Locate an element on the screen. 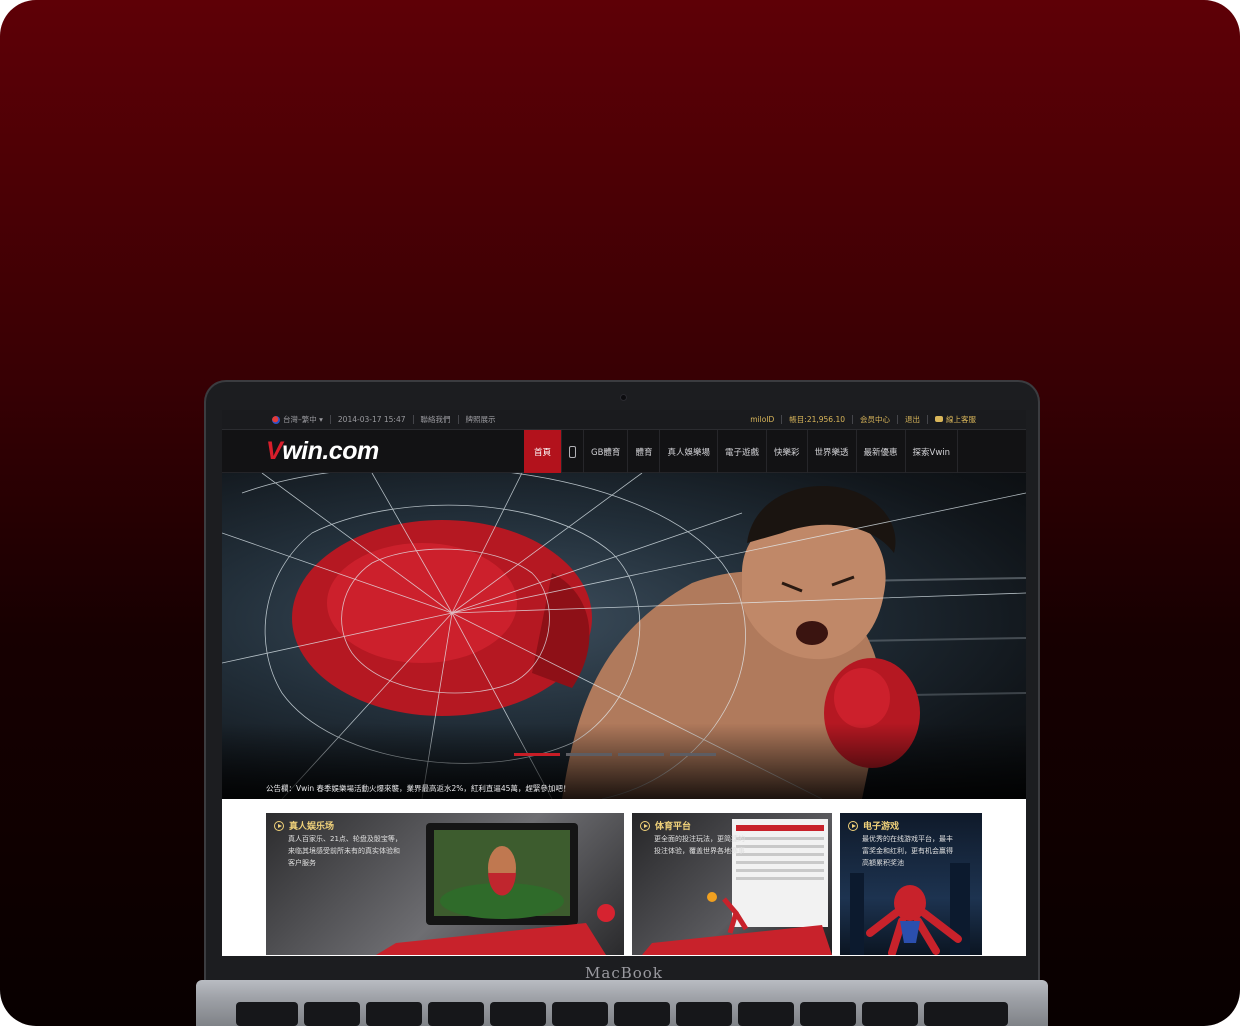  mobile-icon is located at coordinates (573, 451).